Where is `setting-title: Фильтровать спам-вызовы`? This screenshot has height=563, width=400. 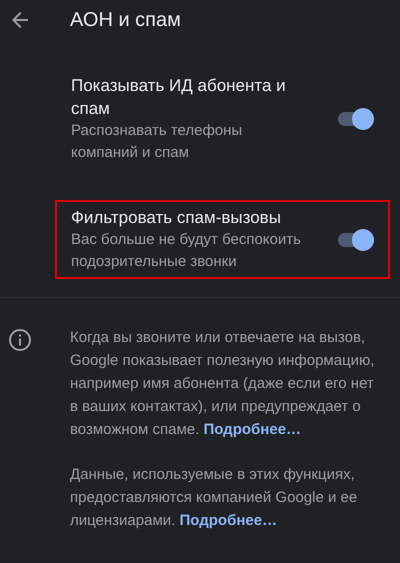
setting-title: Фильтровать спам-вызовы is located at coordinates (176, 218).